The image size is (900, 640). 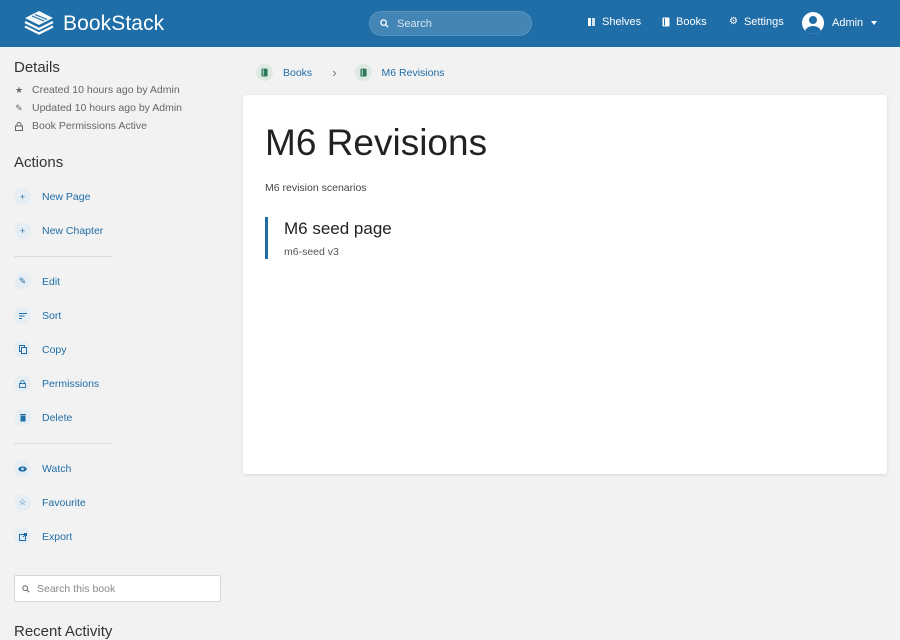 What do you see at coordinates (376, 142) in the screenshot?
I see `book-title: M6 Revisions` at bounding box center [376, 142].